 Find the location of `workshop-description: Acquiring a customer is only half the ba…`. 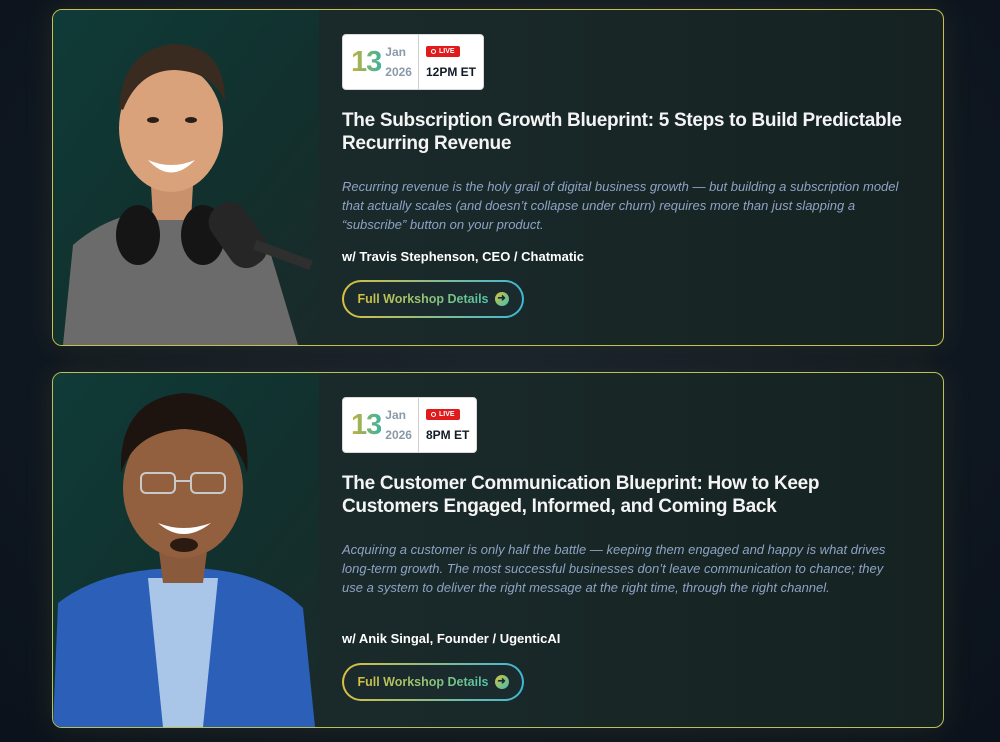

workshop-description: Acquiring a customer is only half the ba… is located at coordinates (614, 568).